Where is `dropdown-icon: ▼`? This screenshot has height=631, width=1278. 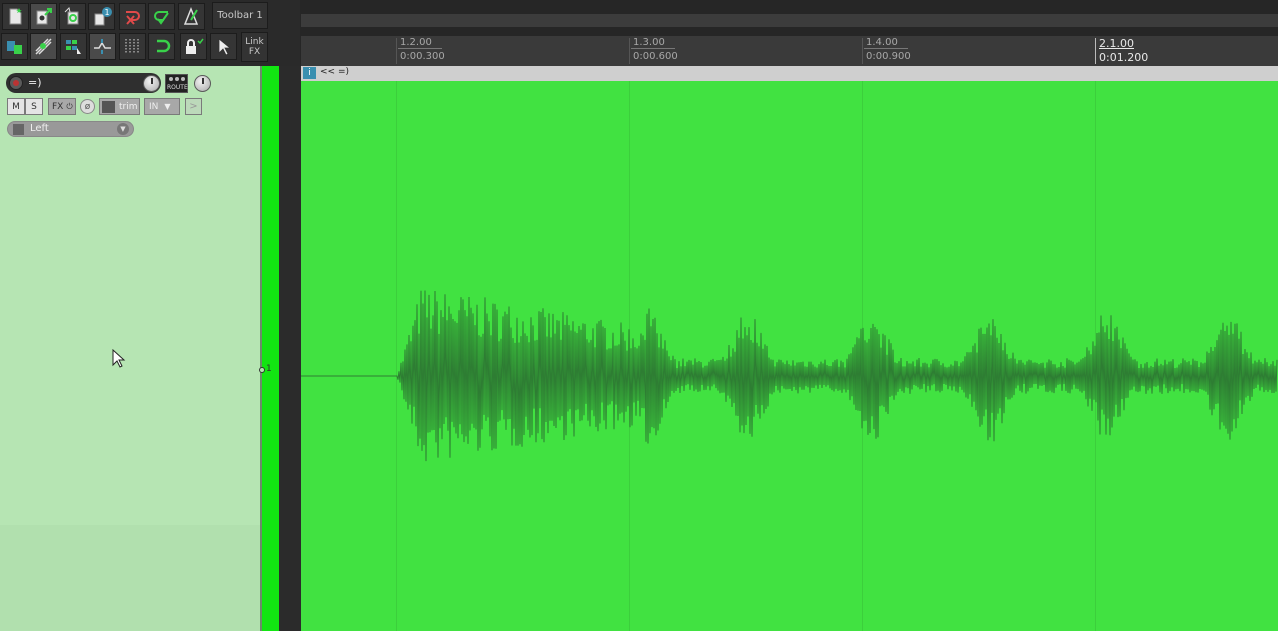 dropdown-icon: ▼ is located at coordinates (167, 106).